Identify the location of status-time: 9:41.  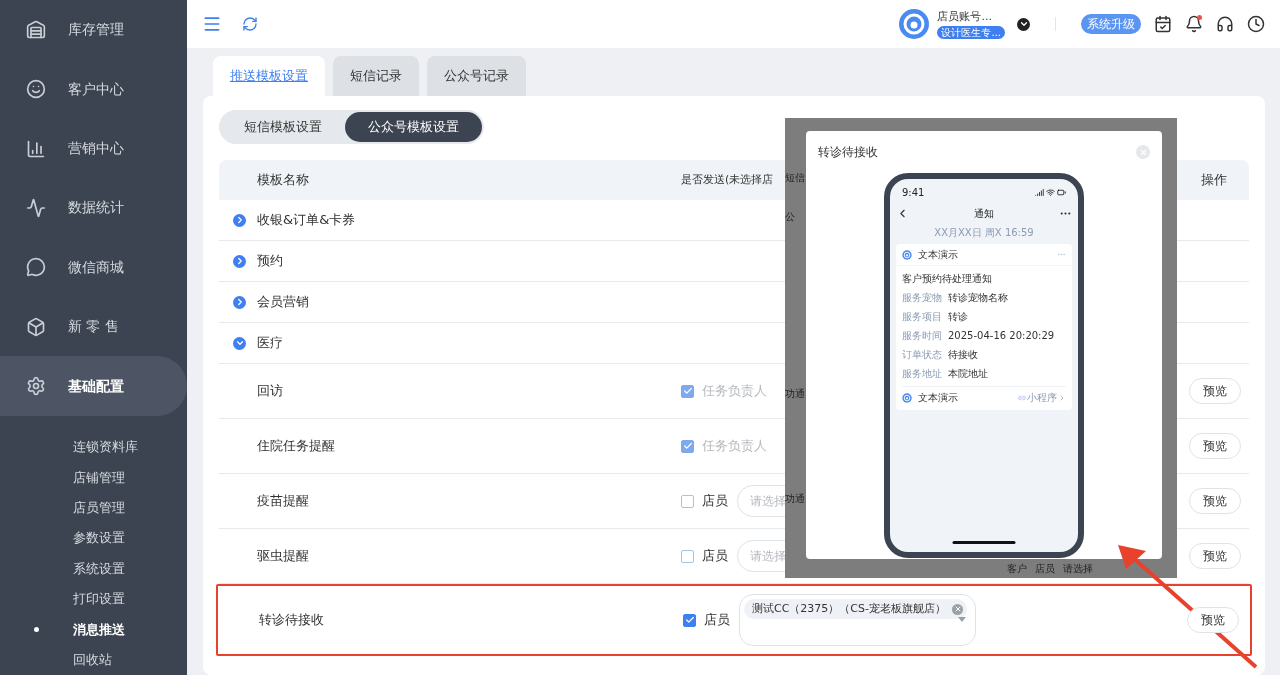
(913, 193).